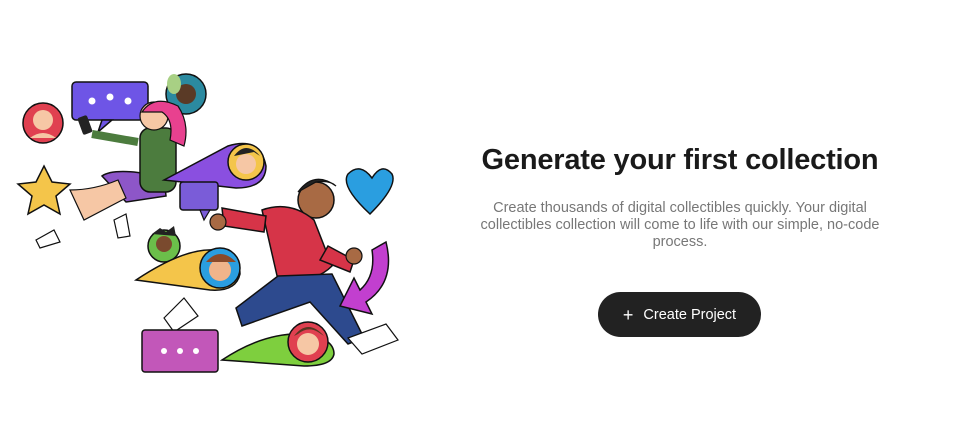  I want to click on avatar-circle-green, so click(164, 244).